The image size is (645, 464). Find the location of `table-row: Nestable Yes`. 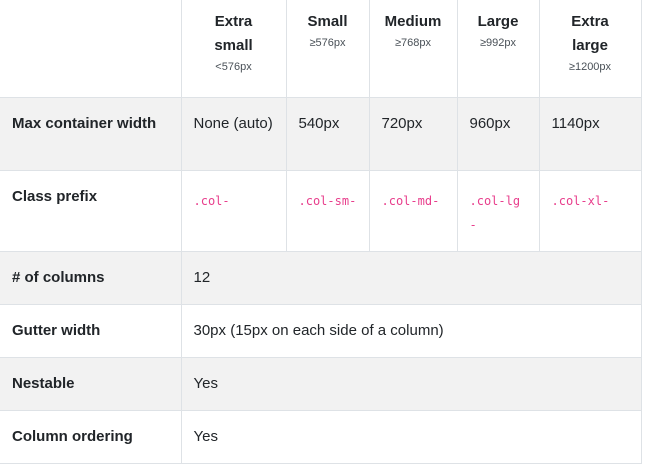

table-row: Nestable Yes is located at coordinates (321, 384).